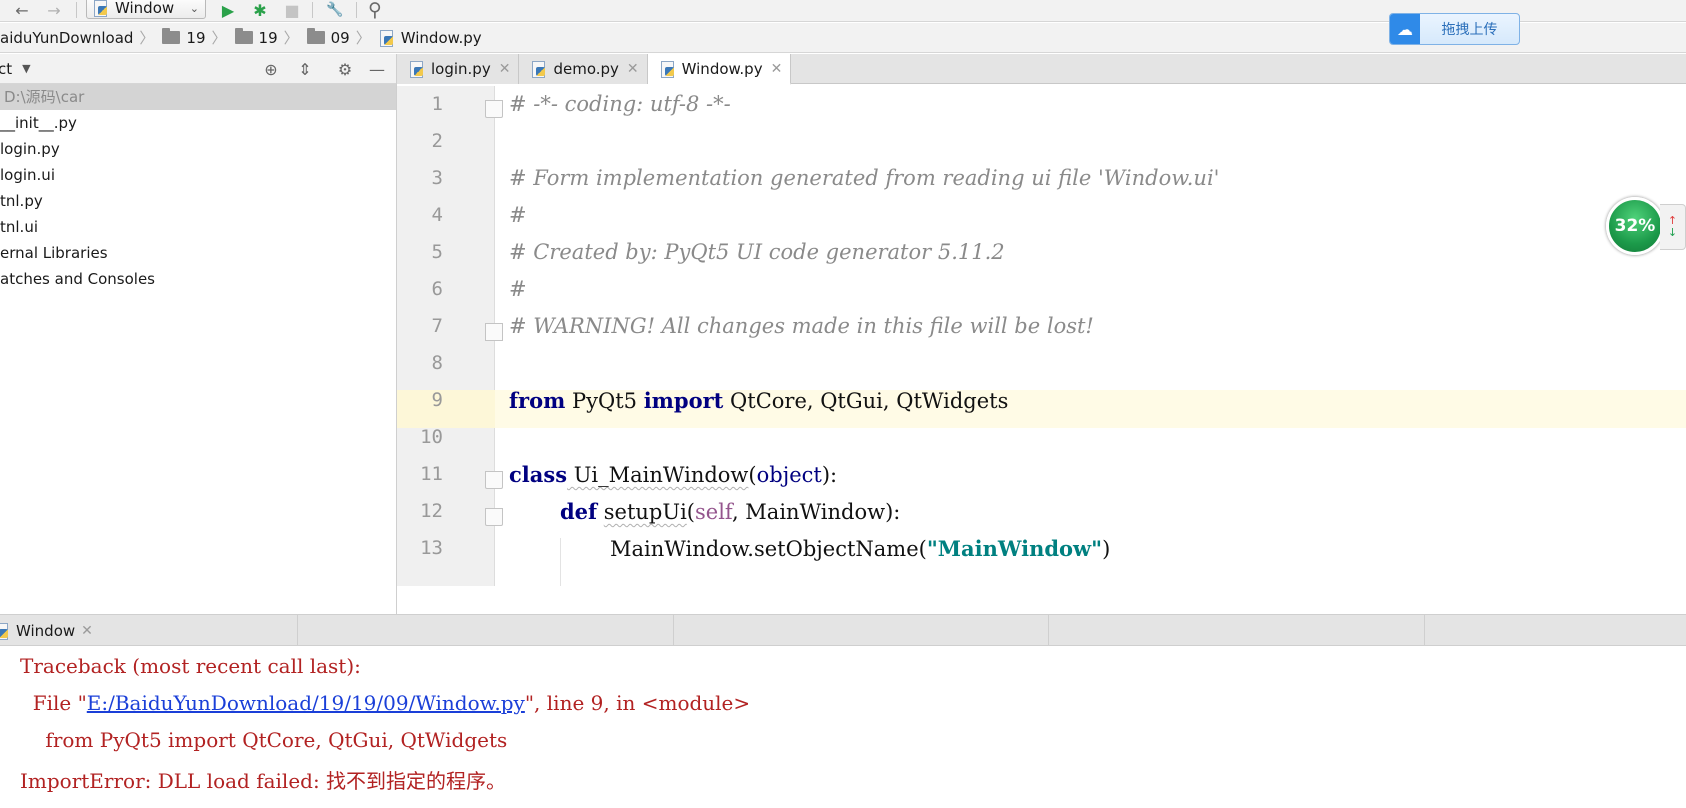 Image resolution: width=1686 pixels, height=808 pixels. I want to click on tree-item: tnl.py, so click(198, 201).